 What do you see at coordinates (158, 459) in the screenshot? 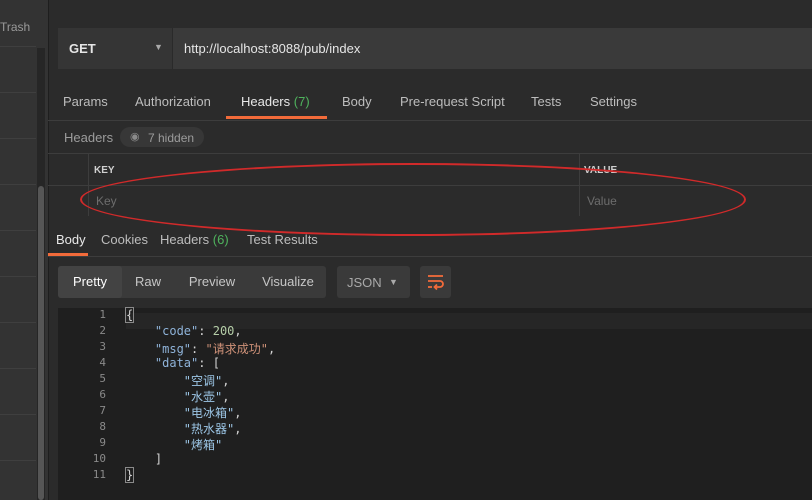
I see `array-close: ]` at bounding box center [158, 459].